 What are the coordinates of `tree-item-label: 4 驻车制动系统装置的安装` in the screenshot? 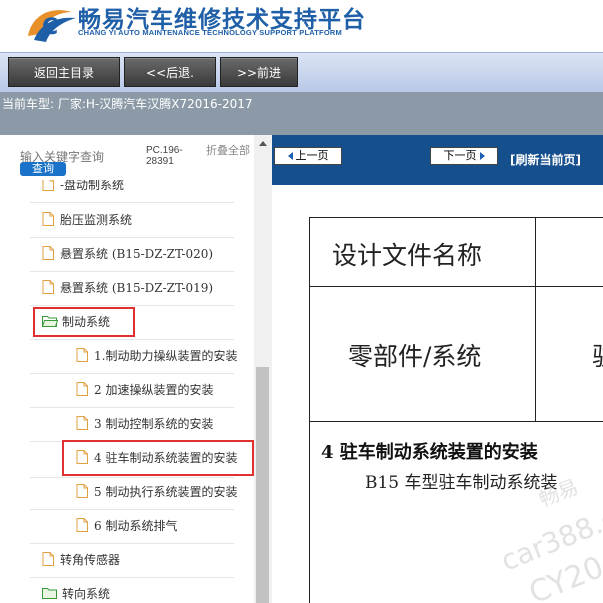 It's located at (166, 458).